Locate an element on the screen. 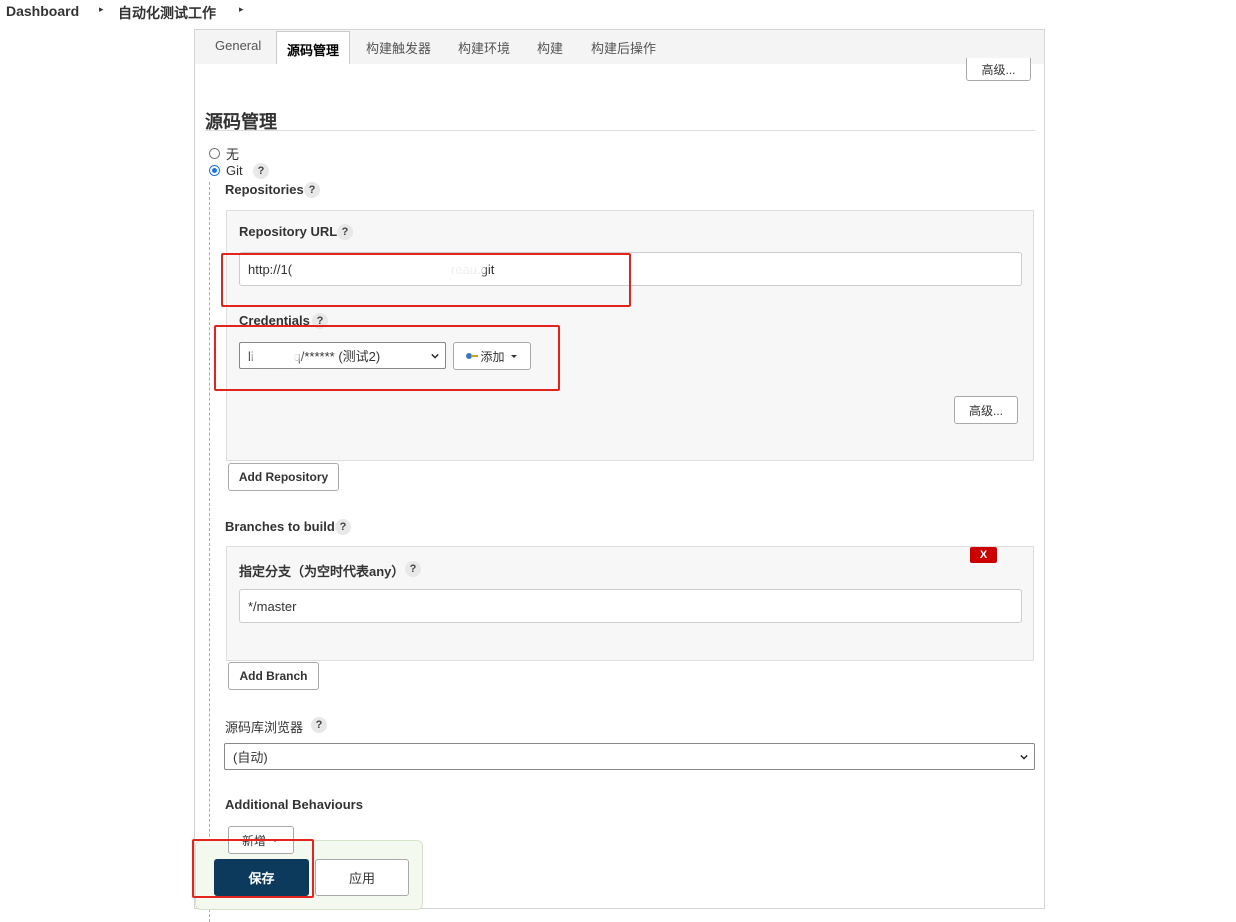 The image size is (1236, 922). delete-branch-button: X is located at coordinates (983, 555).